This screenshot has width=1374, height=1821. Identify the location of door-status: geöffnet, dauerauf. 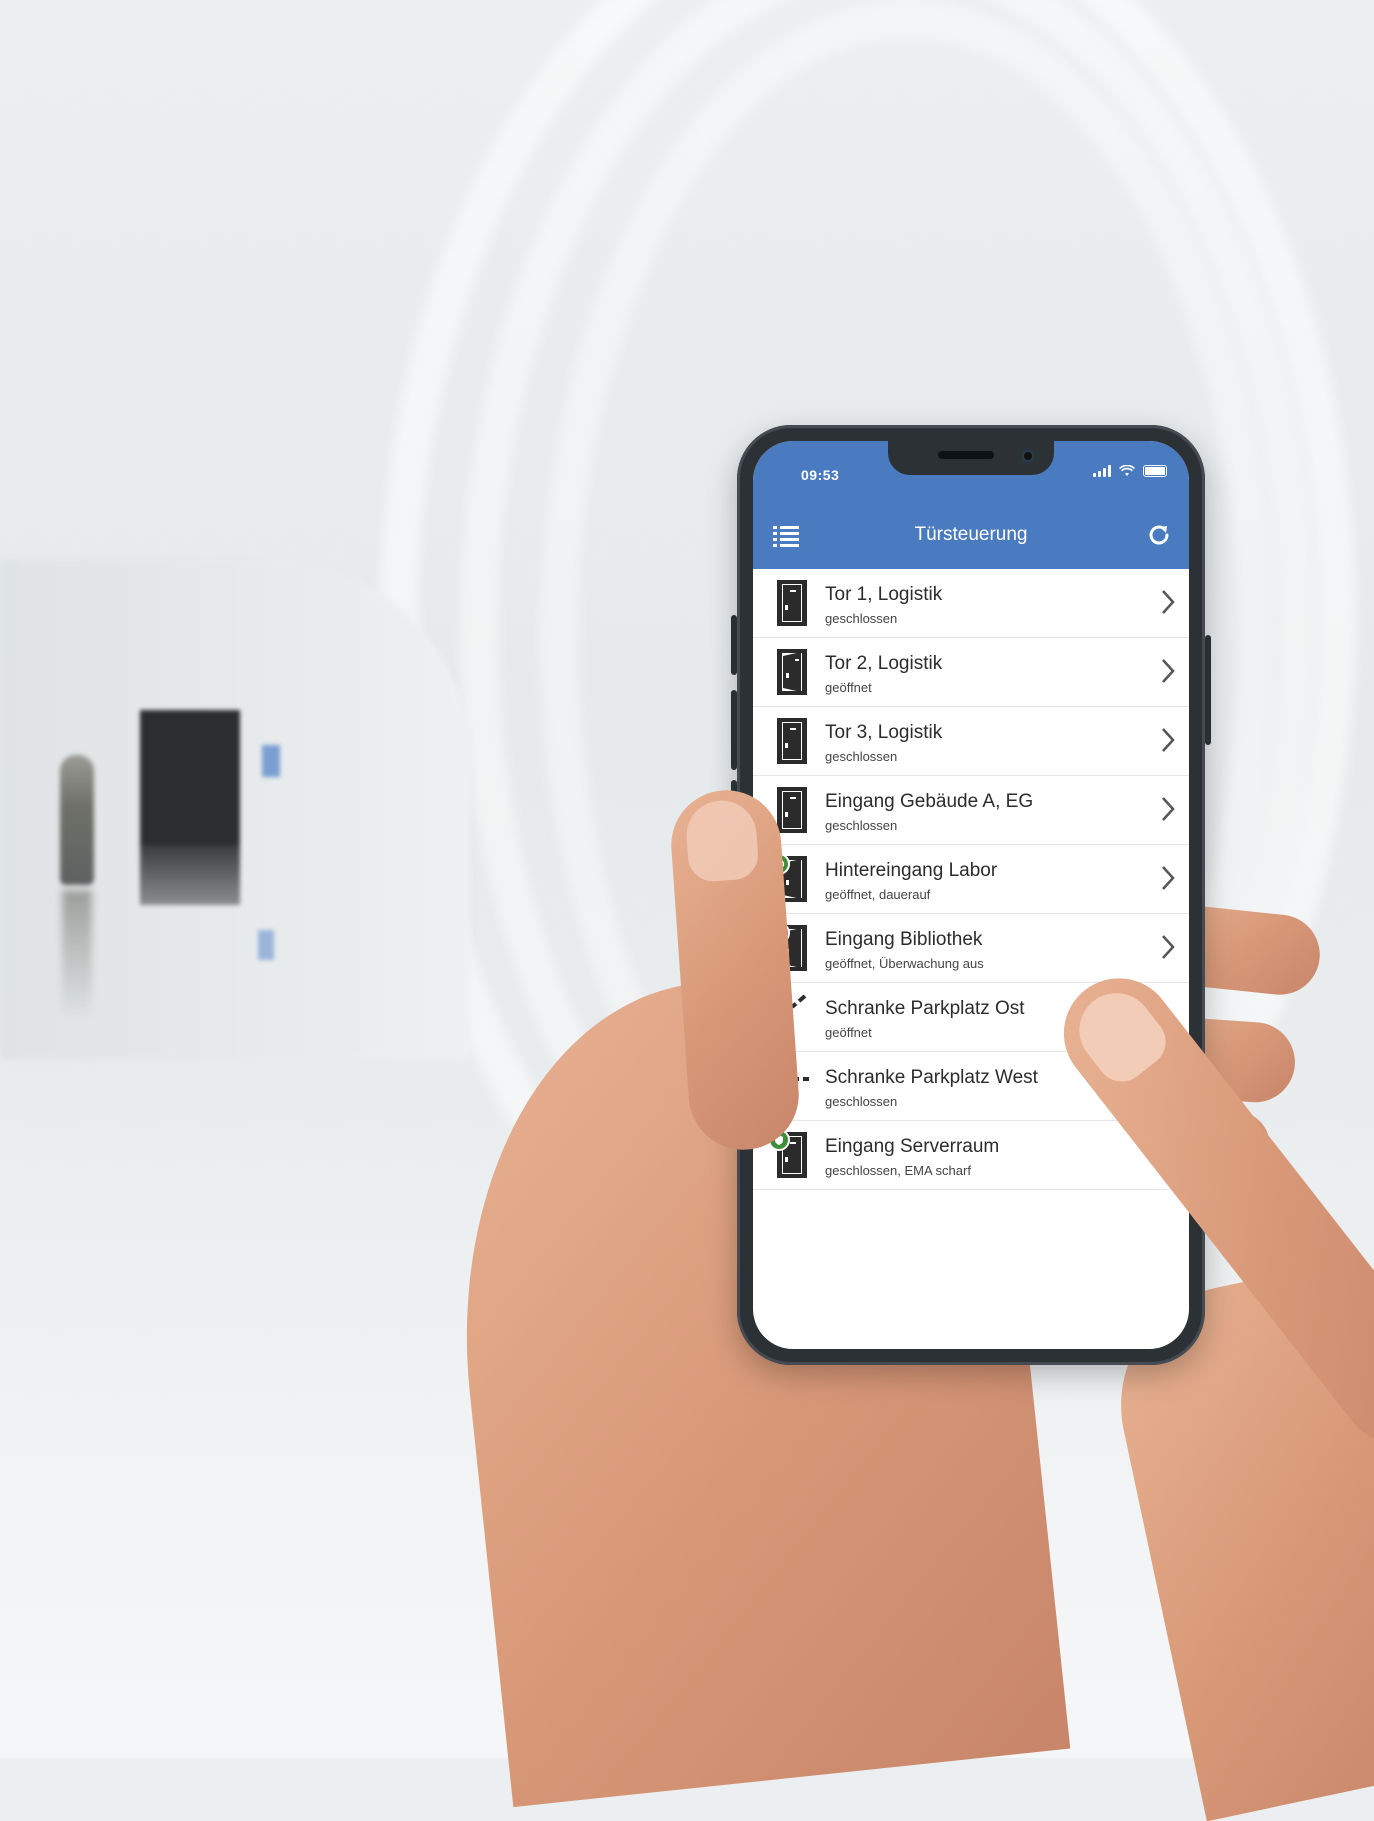
(878, 894).